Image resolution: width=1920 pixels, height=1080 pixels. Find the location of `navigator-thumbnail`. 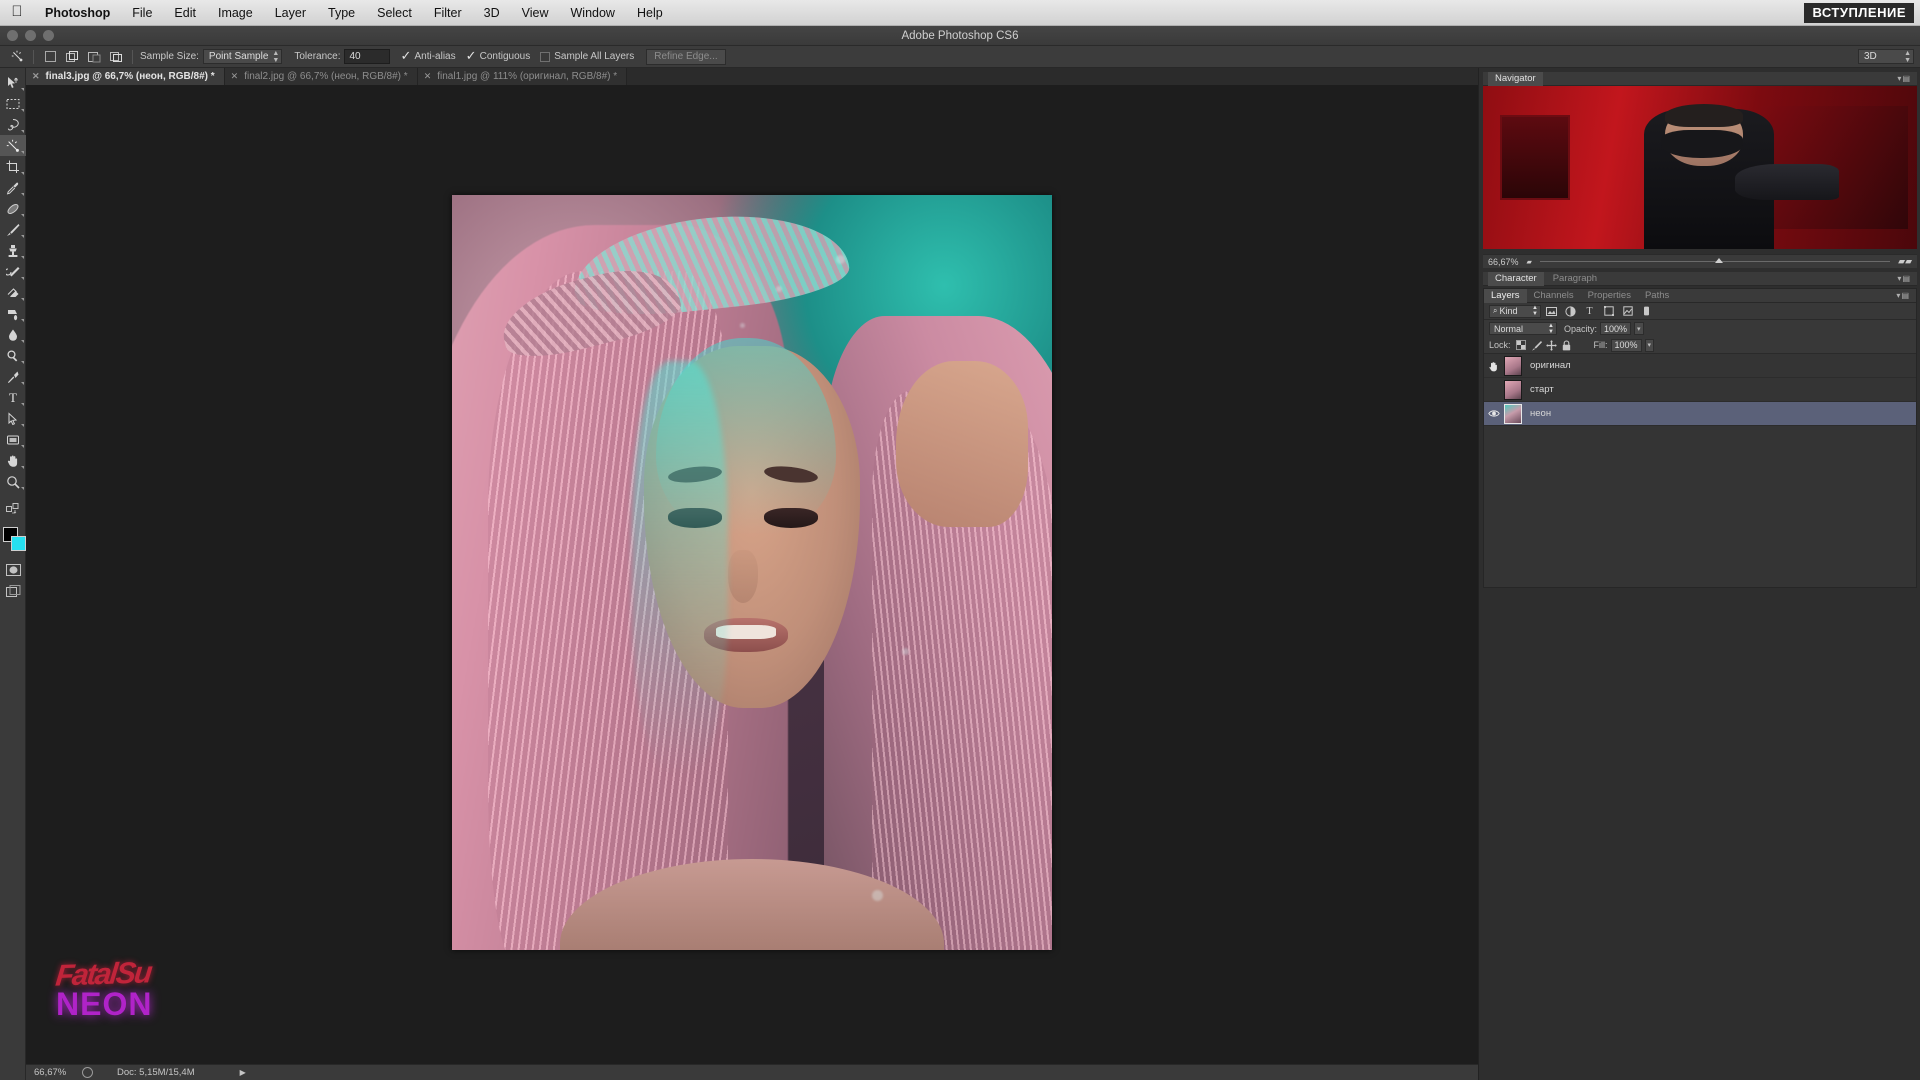

navigator-thumbnail is located at coordinates (1700, 167).